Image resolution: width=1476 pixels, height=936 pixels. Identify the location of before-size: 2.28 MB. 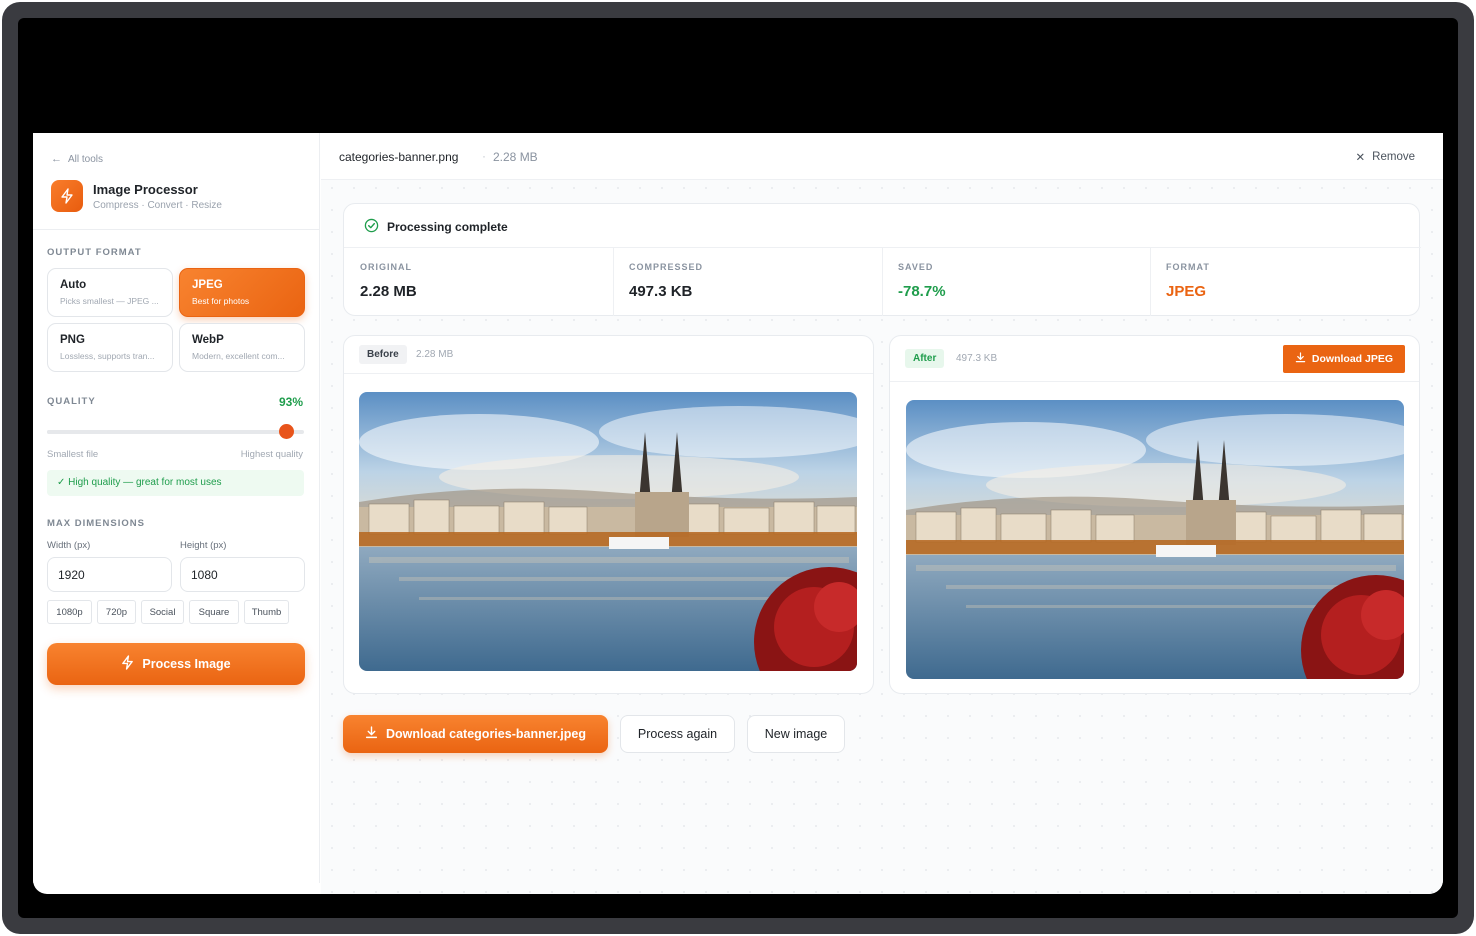
(435, 354).